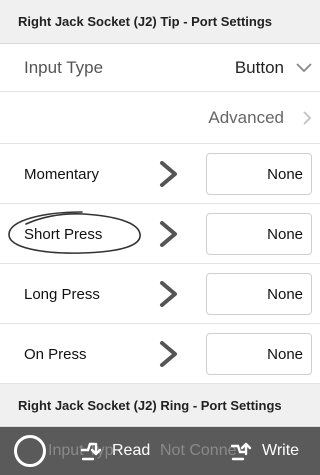 This screenshot has width=320, height=475. Describe the element at coordinates (281, 450) in the screenshot. I see `write-label: Write` at that location.